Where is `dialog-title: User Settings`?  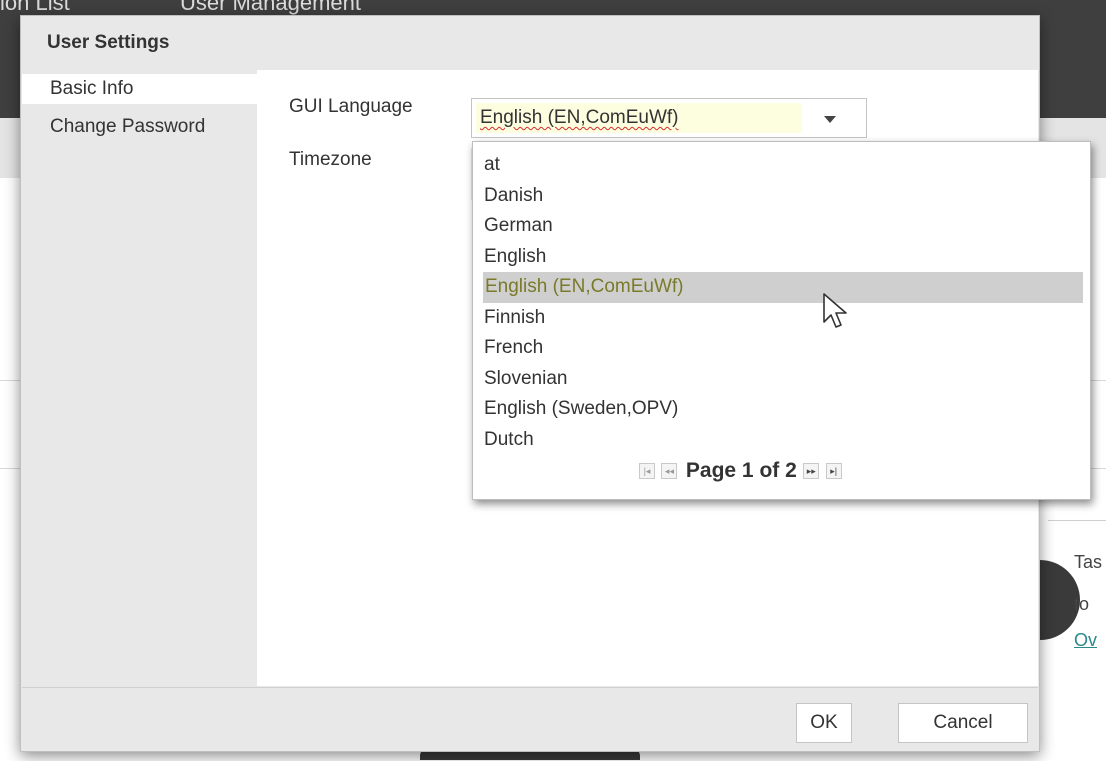 dialog-title: User Settings is located at coordinates (108, 42).